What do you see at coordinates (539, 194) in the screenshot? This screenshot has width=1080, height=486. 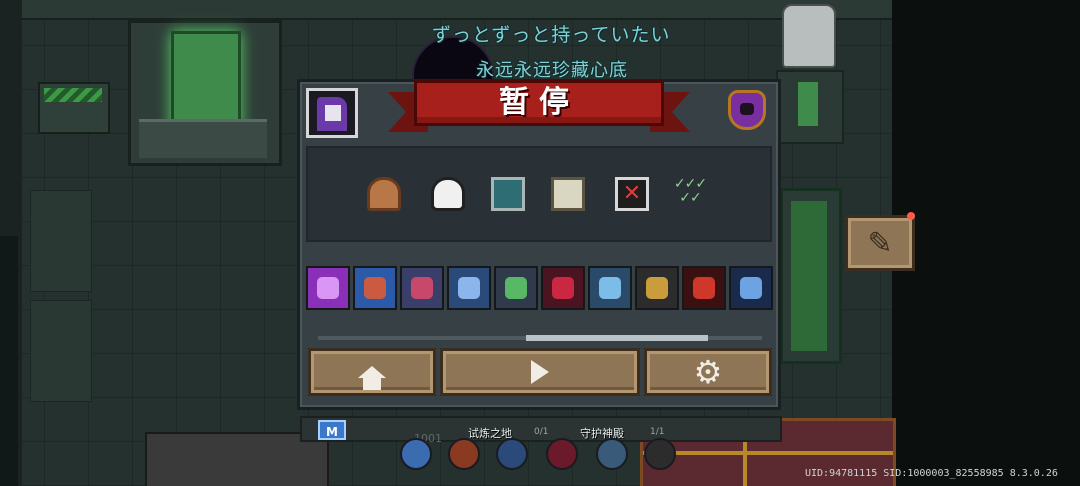 I see `buff-list: ✕ ✓✓✓ ✓✓` at bounding box center [539, 194].